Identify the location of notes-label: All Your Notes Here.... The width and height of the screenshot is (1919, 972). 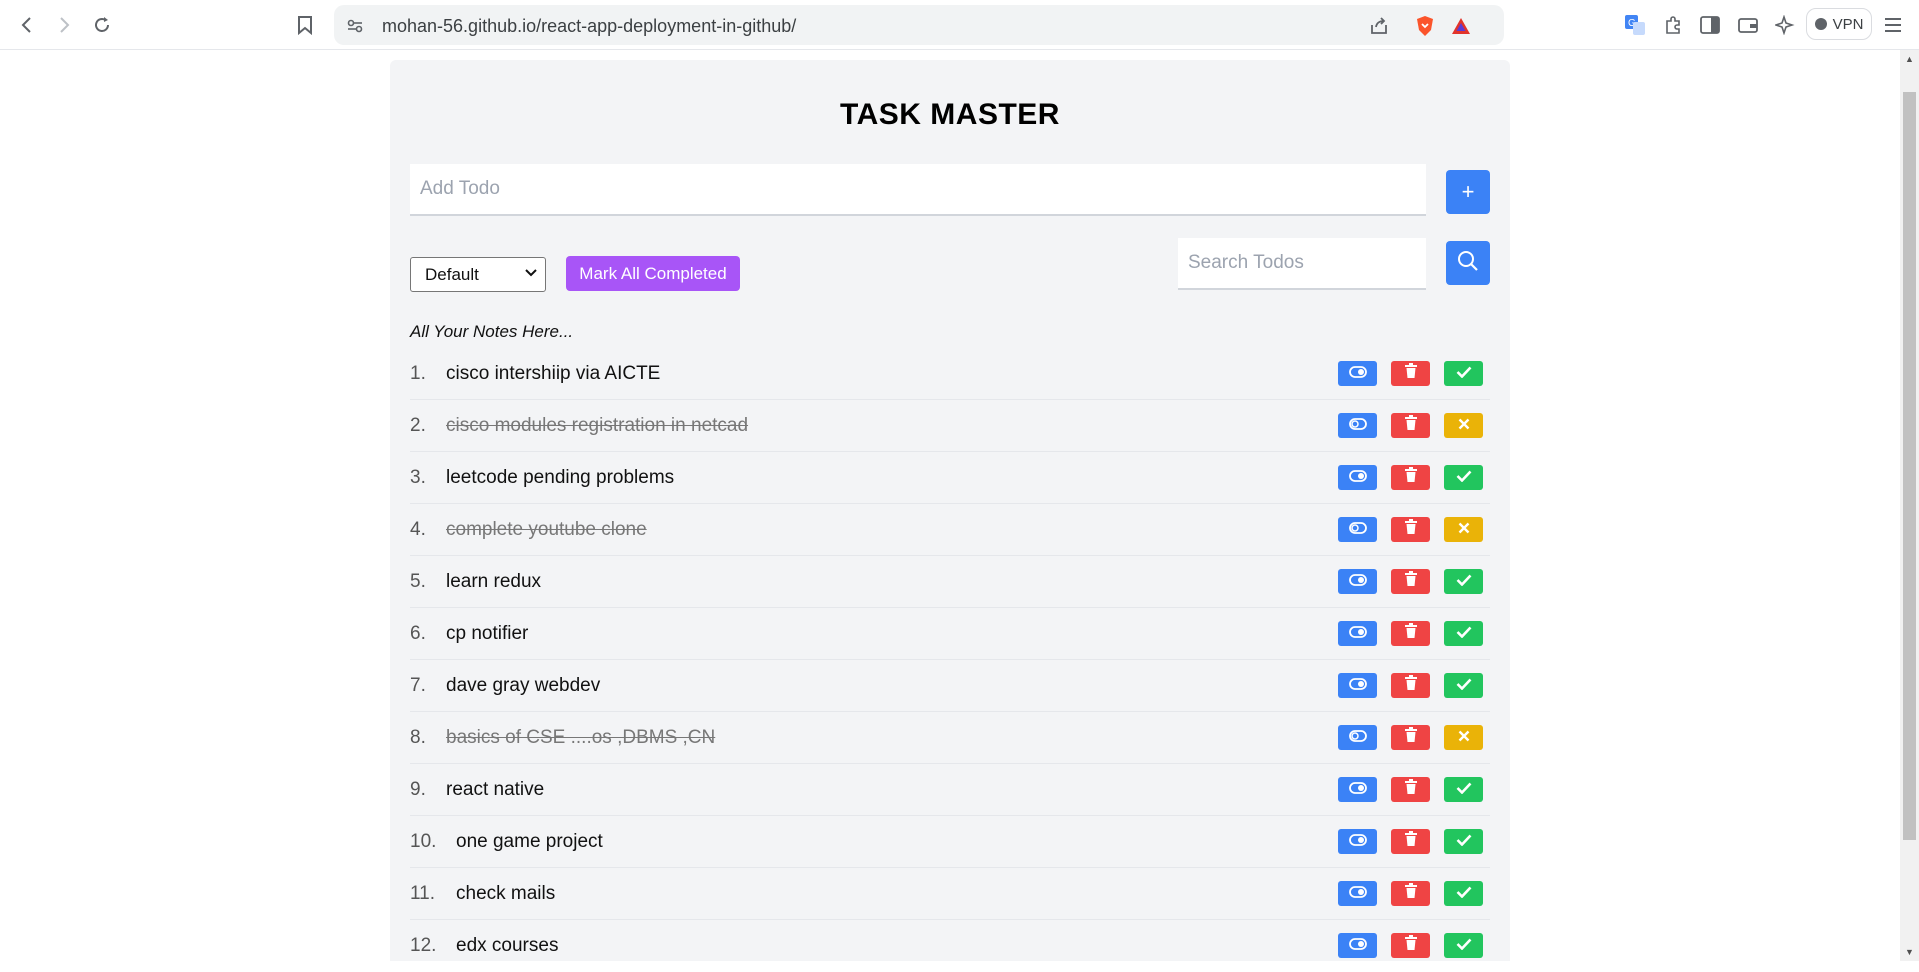
(492, 331).